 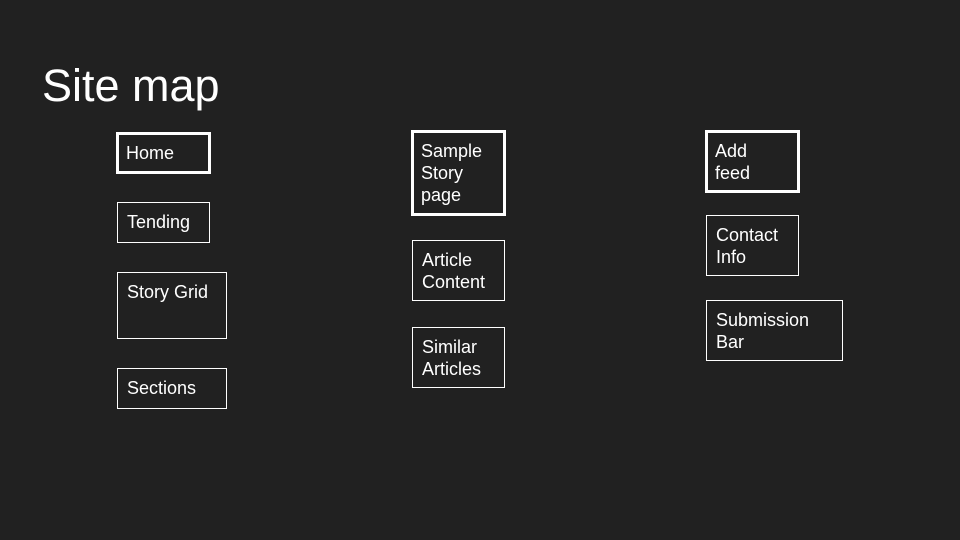 I want to click on node-label: Sample Story page, so click(x=452, y=173).